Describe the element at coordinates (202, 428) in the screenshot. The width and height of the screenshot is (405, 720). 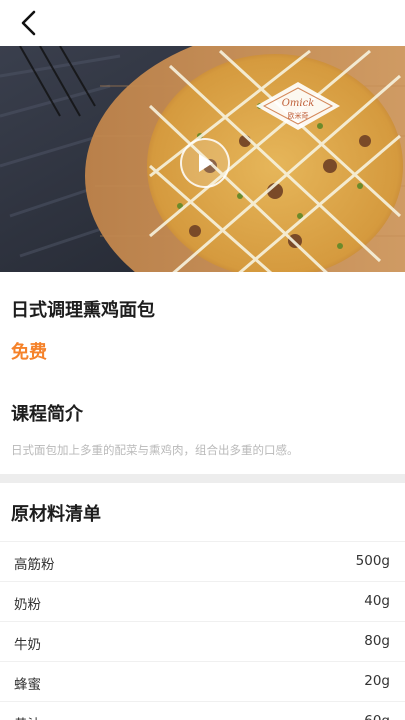
I see `course-intro-section: 课程简介 日式面包加上多重的配菜与熏鸡肉，组合出多重的口感。` at that location.